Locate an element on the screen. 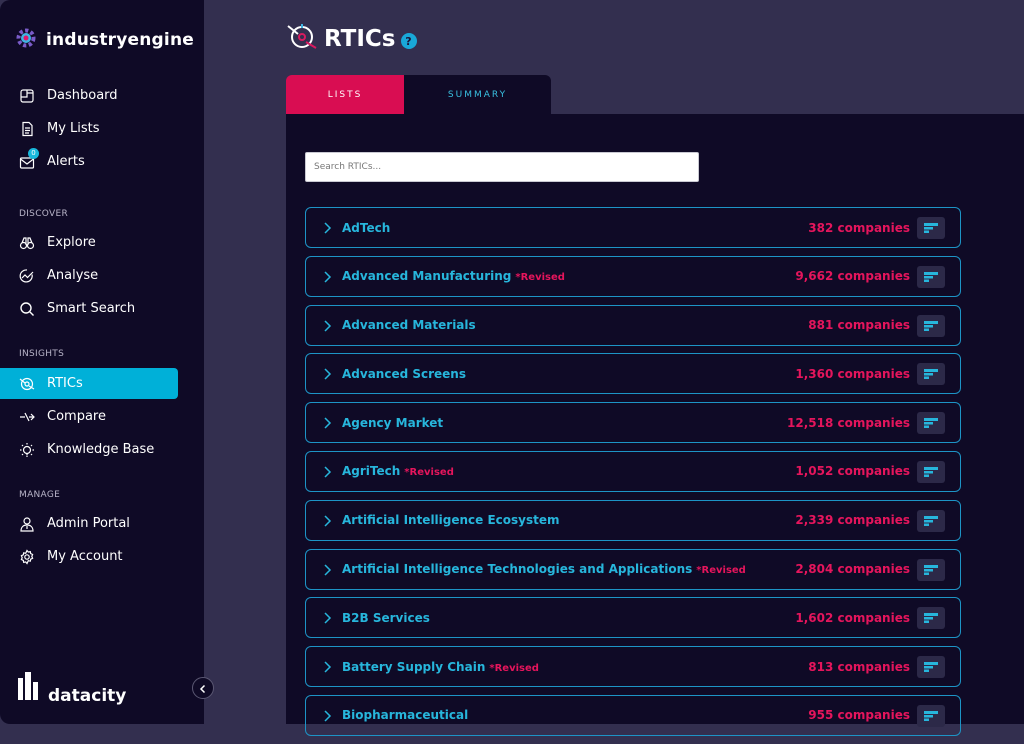 The width and height of the screenshot is (1024, 744). cog-logo-icon is located at coordinates (26, 40).